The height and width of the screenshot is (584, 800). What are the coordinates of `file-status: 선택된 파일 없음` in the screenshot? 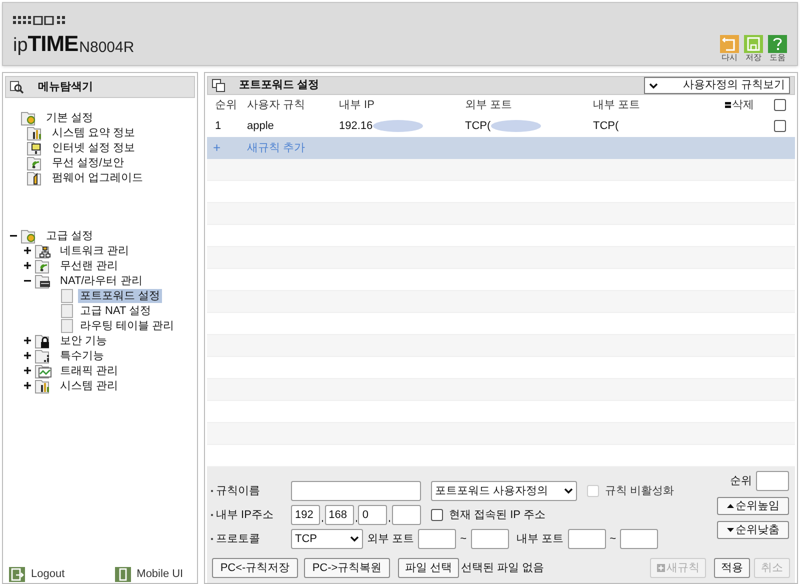 It's located at (502, 568).